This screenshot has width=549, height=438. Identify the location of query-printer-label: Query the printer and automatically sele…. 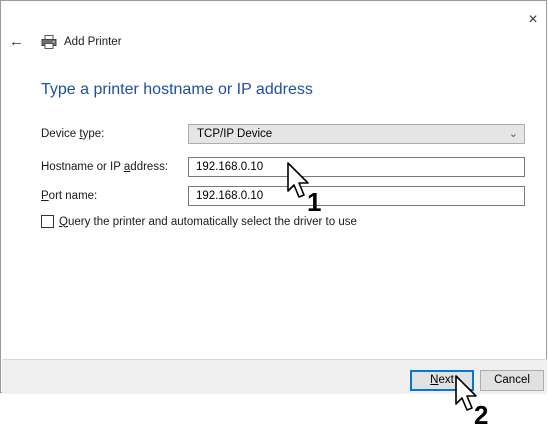
(208, 221).